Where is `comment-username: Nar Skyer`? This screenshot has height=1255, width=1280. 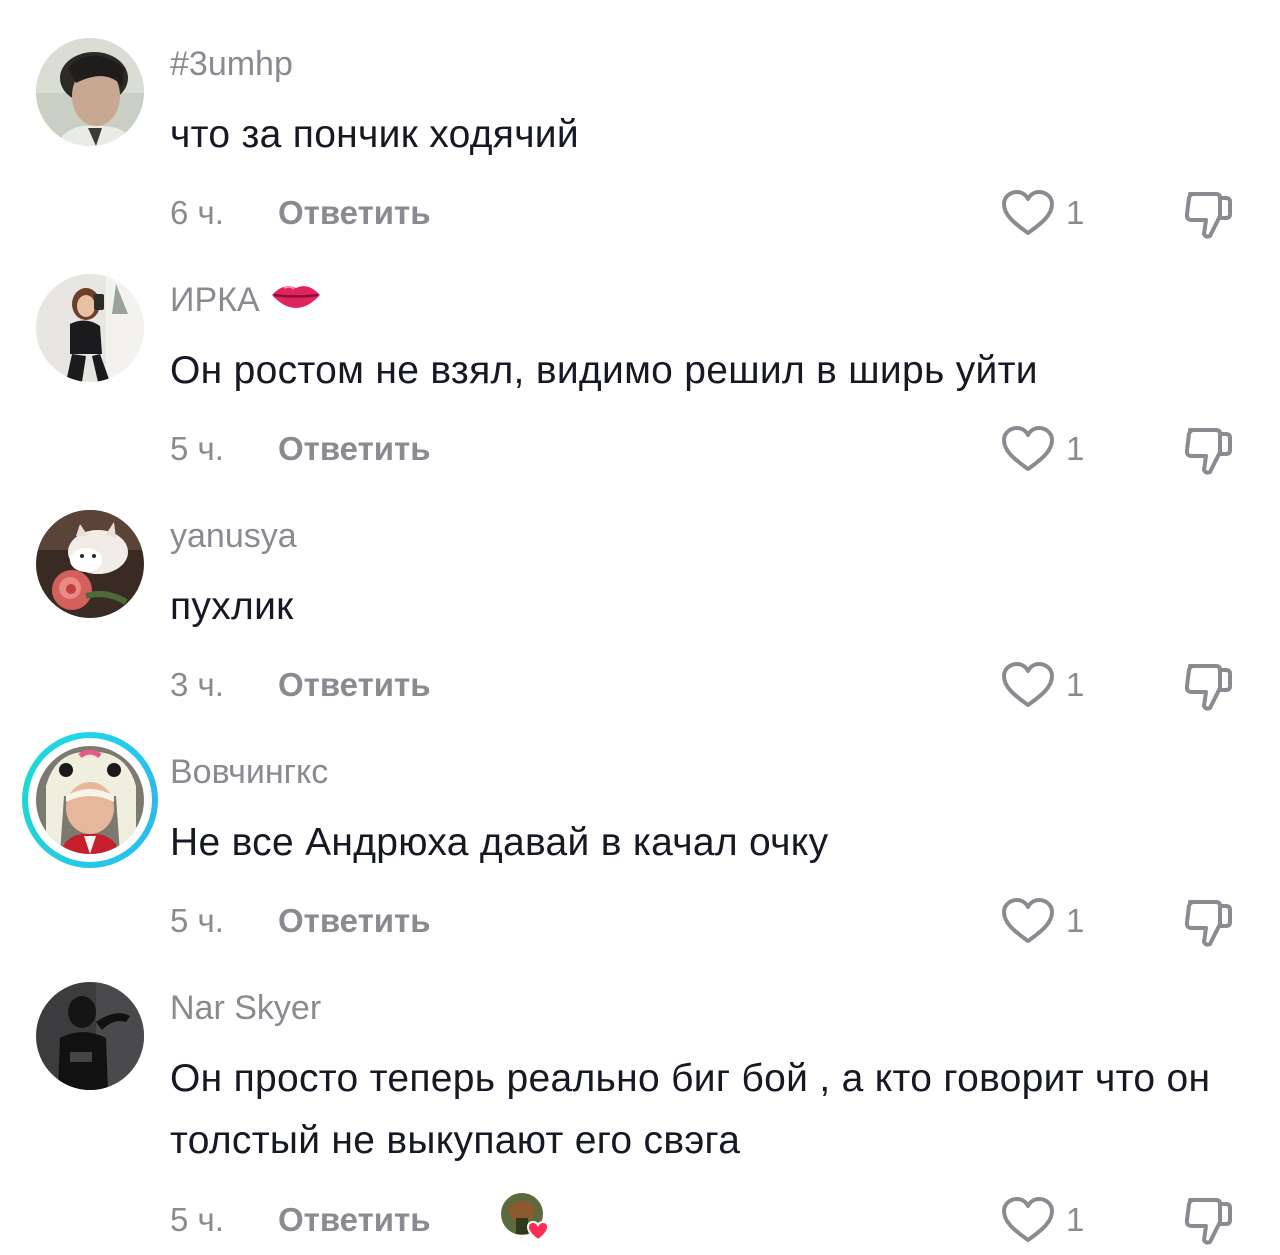 comment-username: Nar Skyer is located at coordinates (245, 1008).